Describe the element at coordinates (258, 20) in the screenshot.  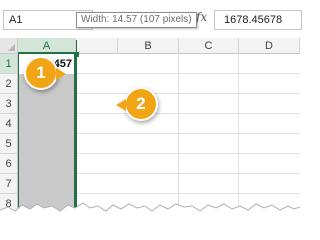
I see `formula-input: 1678.45678` at that location.